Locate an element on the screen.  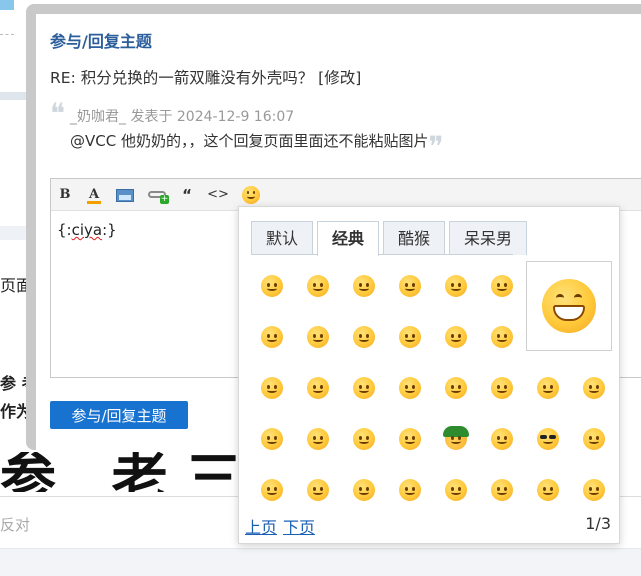
grin-icon is located at coordinates (272, 286).